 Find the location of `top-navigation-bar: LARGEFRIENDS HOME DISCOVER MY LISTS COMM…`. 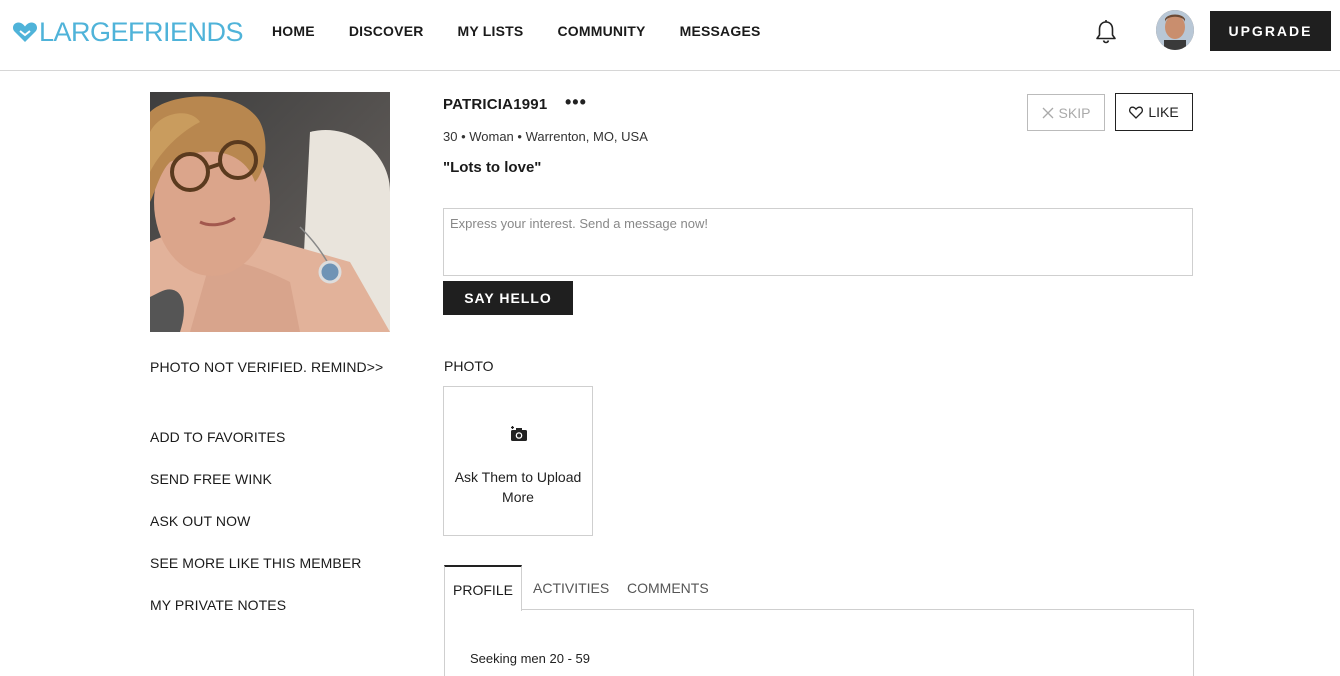

top-navigation-bar: LARGEFRIENDS HOME DISCOVER MY LISTS COMM… is located at coordinates (670, 35).